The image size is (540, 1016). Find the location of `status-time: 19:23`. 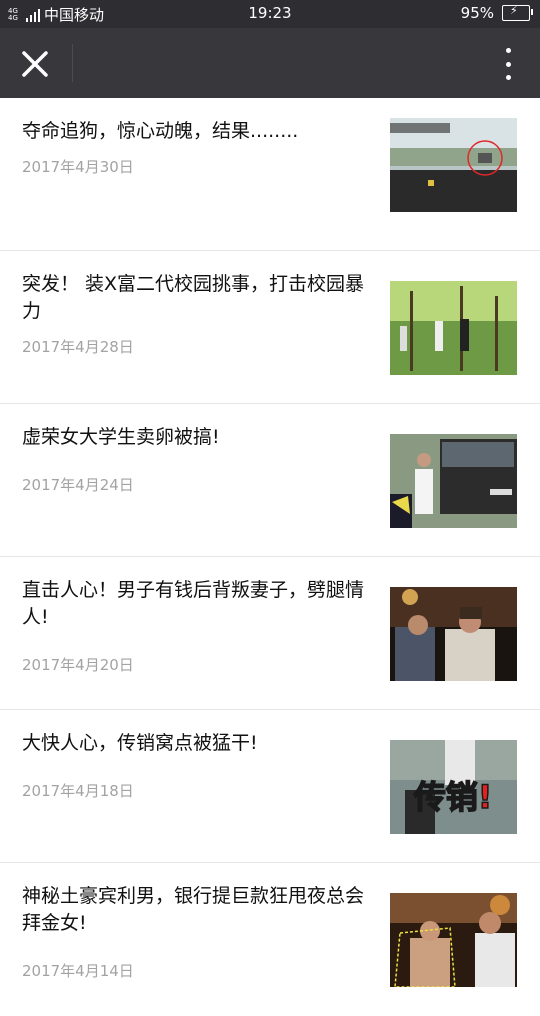

status-time: 19:23 is located at coordinates (270, 13).